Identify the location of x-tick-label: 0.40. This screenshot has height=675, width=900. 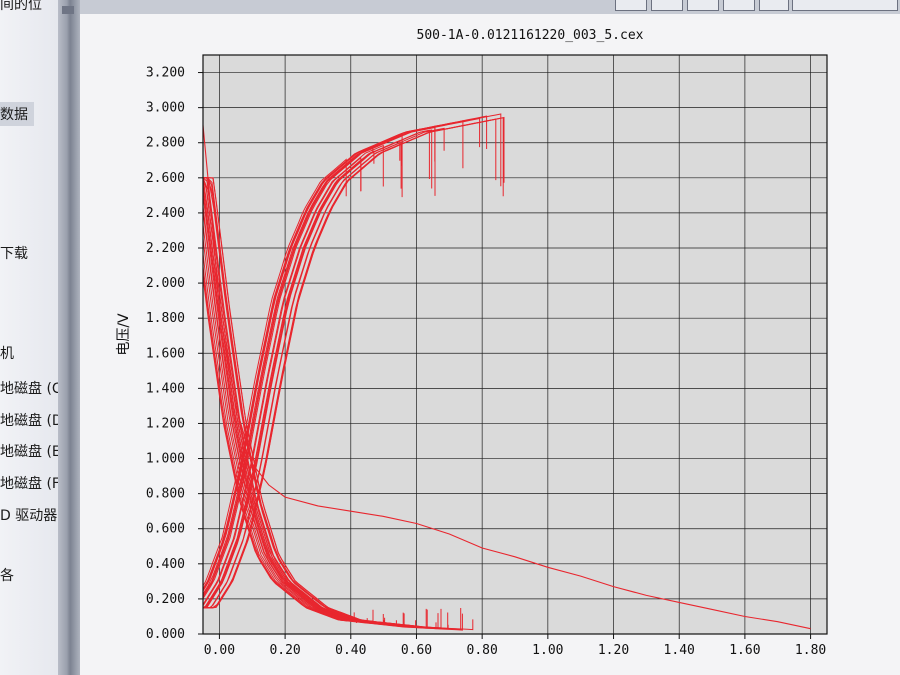
(350, 650).